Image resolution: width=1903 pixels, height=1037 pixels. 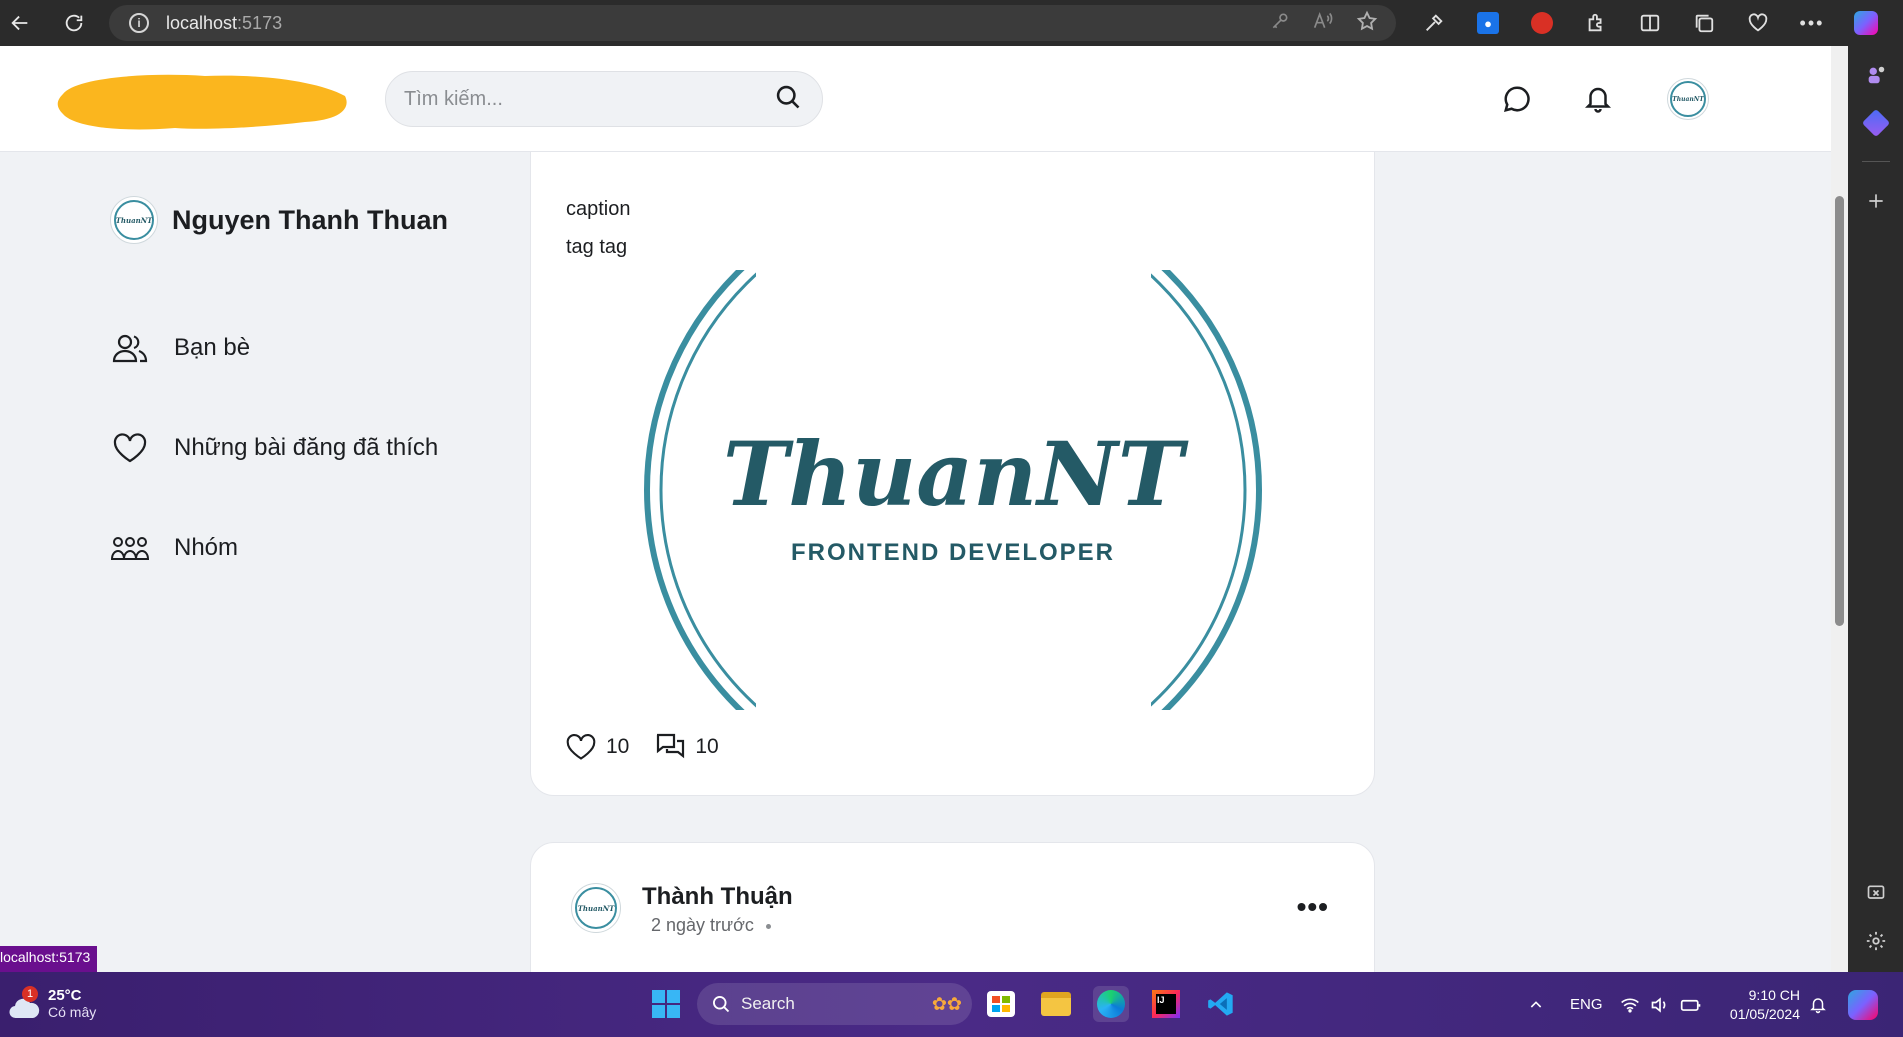 I want to click on water-drop-extension-icon: ●, so click(x=1488, y=23).